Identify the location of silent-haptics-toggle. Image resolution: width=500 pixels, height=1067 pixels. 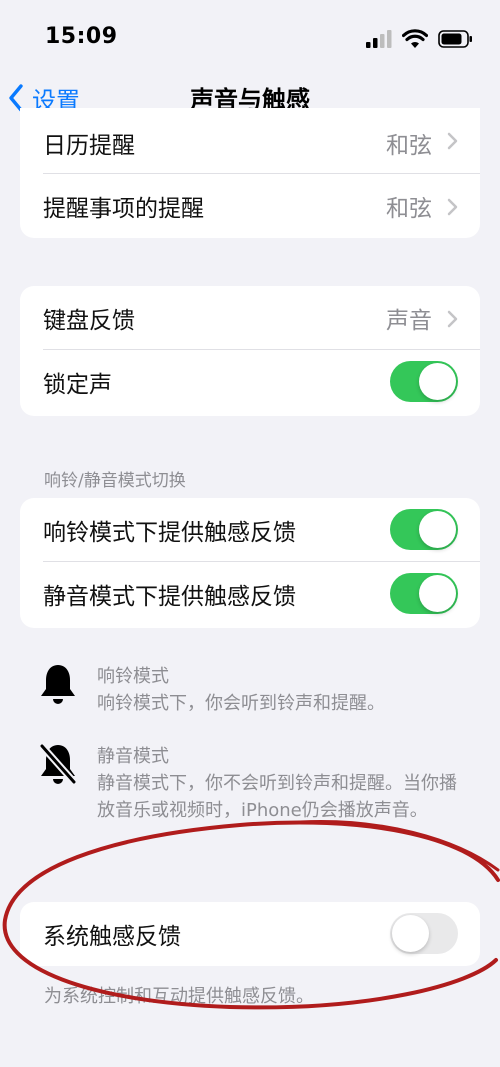
(424, 593).